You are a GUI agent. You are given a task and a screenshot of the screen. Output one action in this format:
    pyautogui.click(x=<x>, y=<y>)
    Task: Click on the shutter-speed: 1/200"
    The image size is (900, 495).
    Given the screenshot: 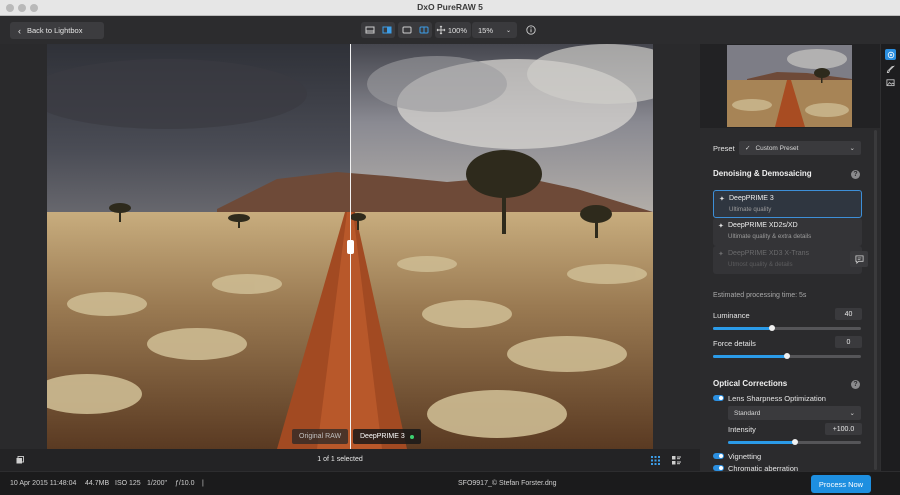 What is the action you would take?
    pyautogui.click(x=157, y=483)
    